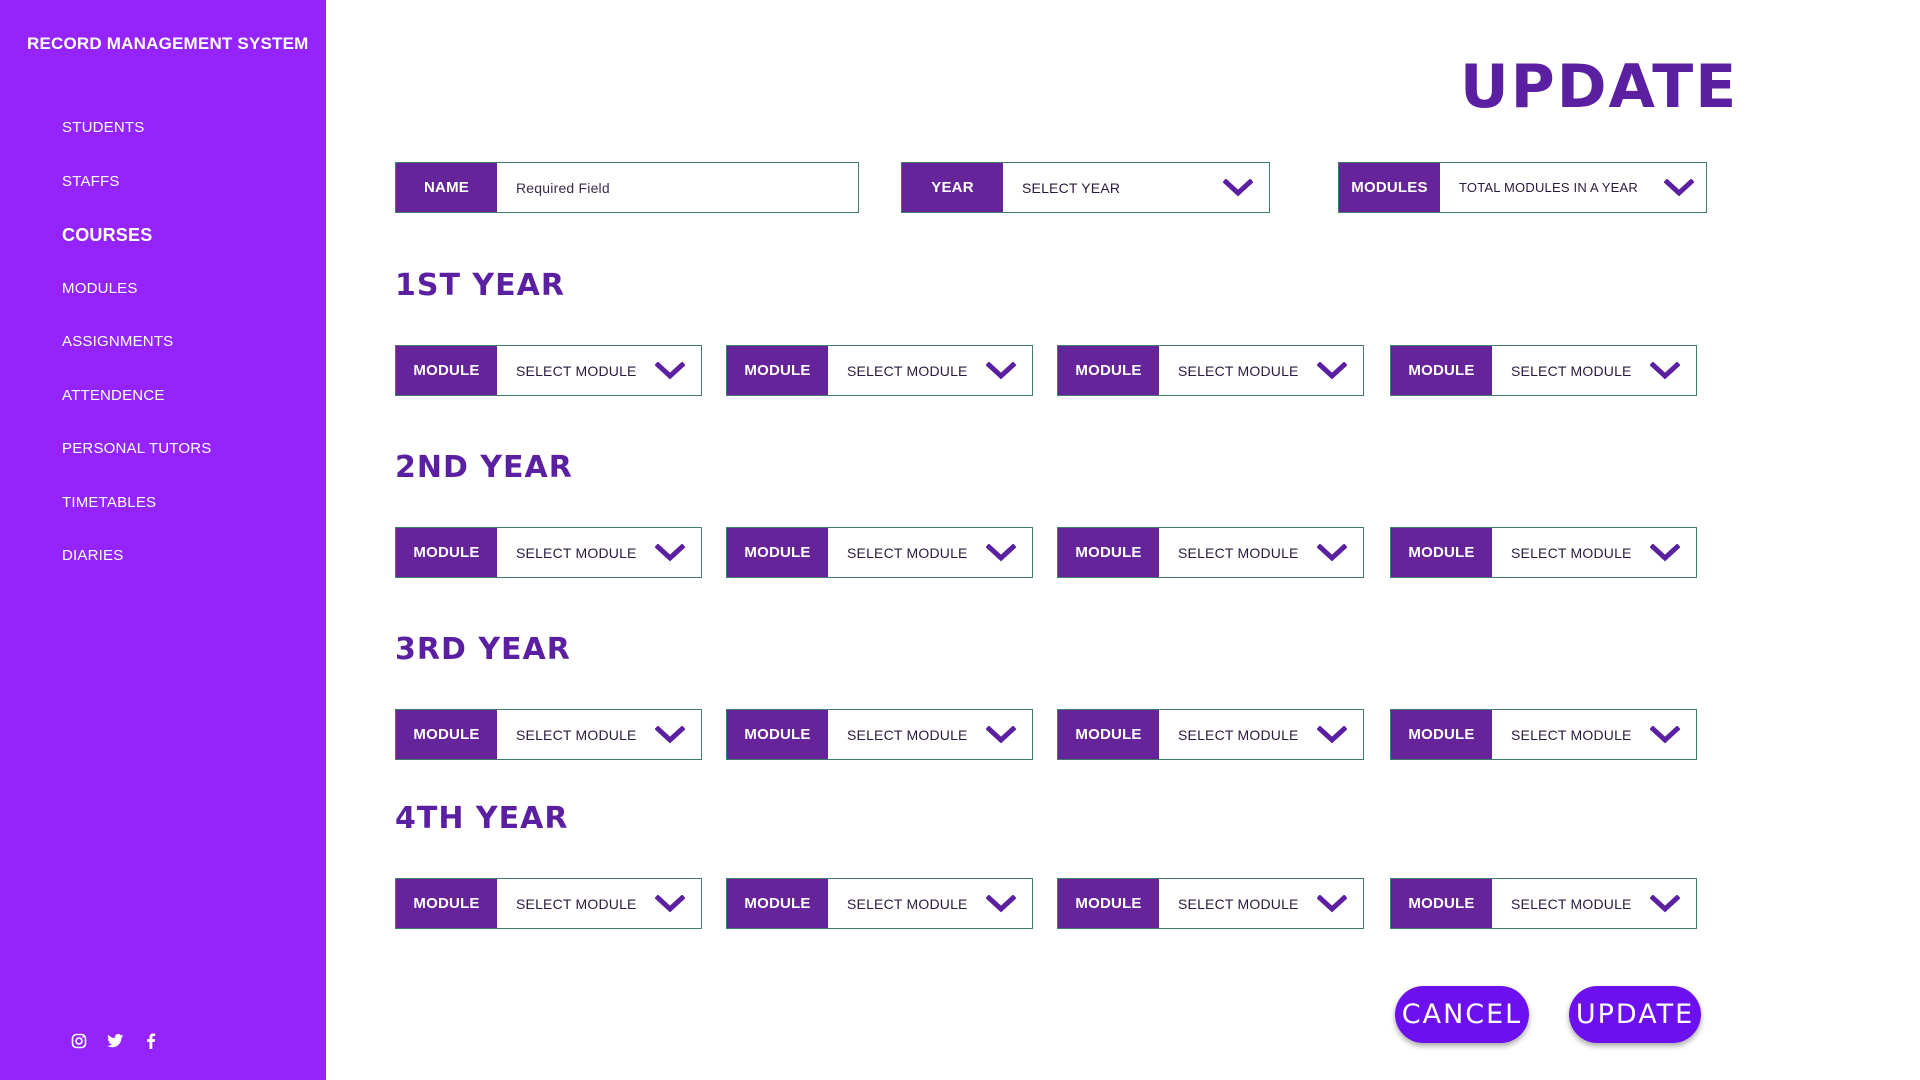 Image resolution: width=1920 pixels, height=1080 pixels. What do you see at coordinates (79, 1041) in the screenshot?
I see `instagram-icon` at bounding box center [79, 1041].